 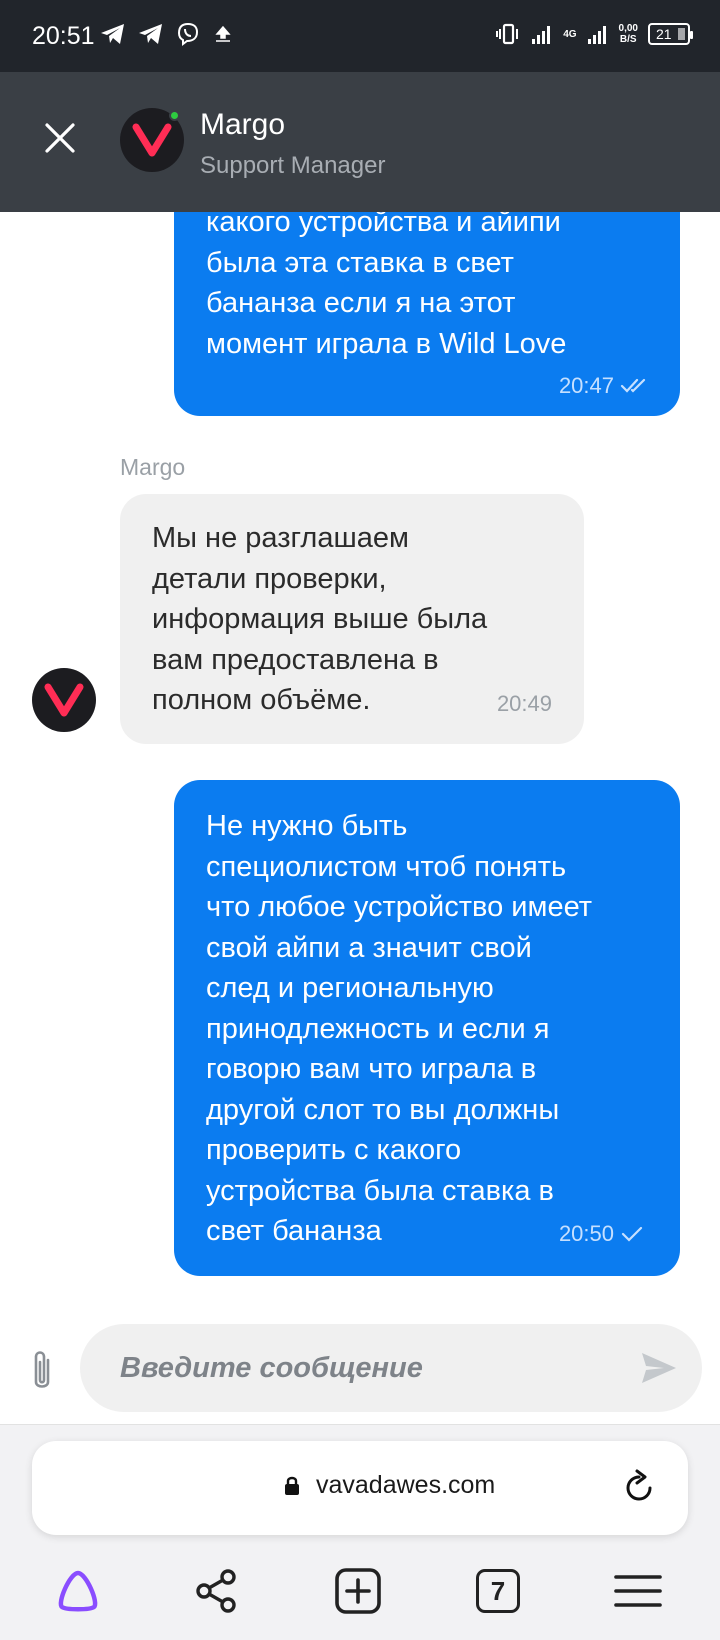 I want to click on message-line: Мы не разглашаем, so click(x=280, y=538).